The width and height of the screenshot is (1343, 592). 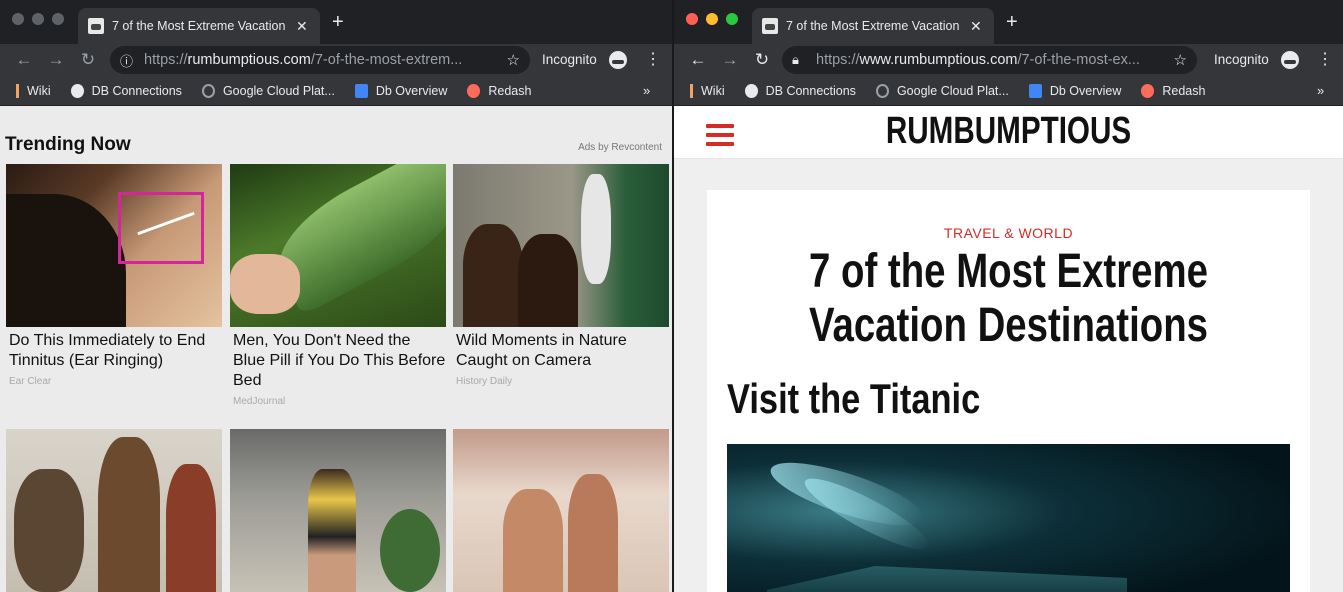 I want to click on titanic-hero-image, so click(x=1008, y=518).